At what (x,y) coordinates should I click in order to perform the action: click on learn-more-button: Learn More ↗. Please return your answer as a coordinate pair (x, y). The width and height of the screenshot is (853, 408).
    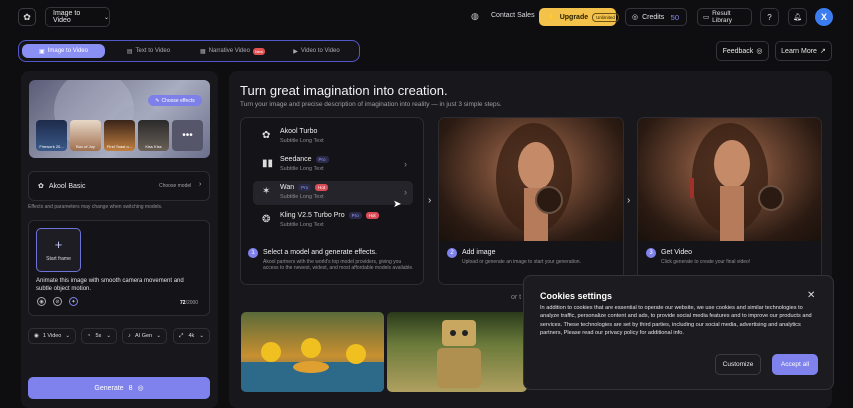
    Looking at the image, I should click on (803, 51).